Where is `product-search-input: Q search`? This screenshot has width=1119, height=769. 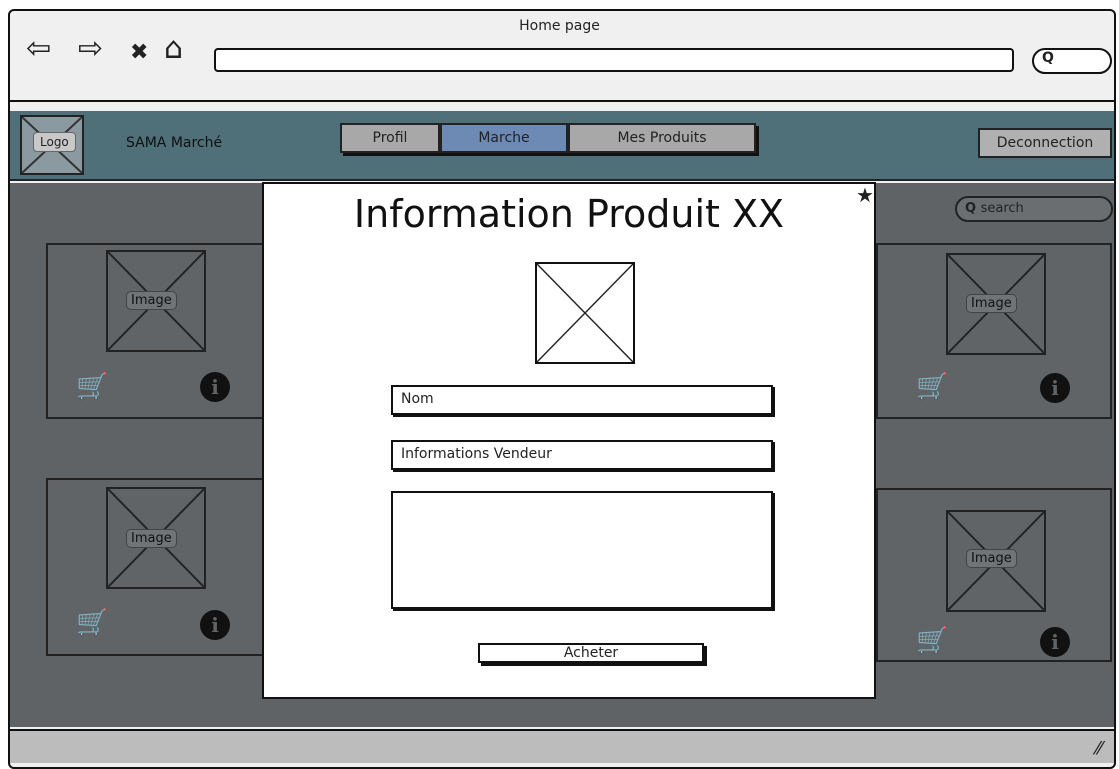
product-search-input: Q search is located at coordinates (1034, 209).